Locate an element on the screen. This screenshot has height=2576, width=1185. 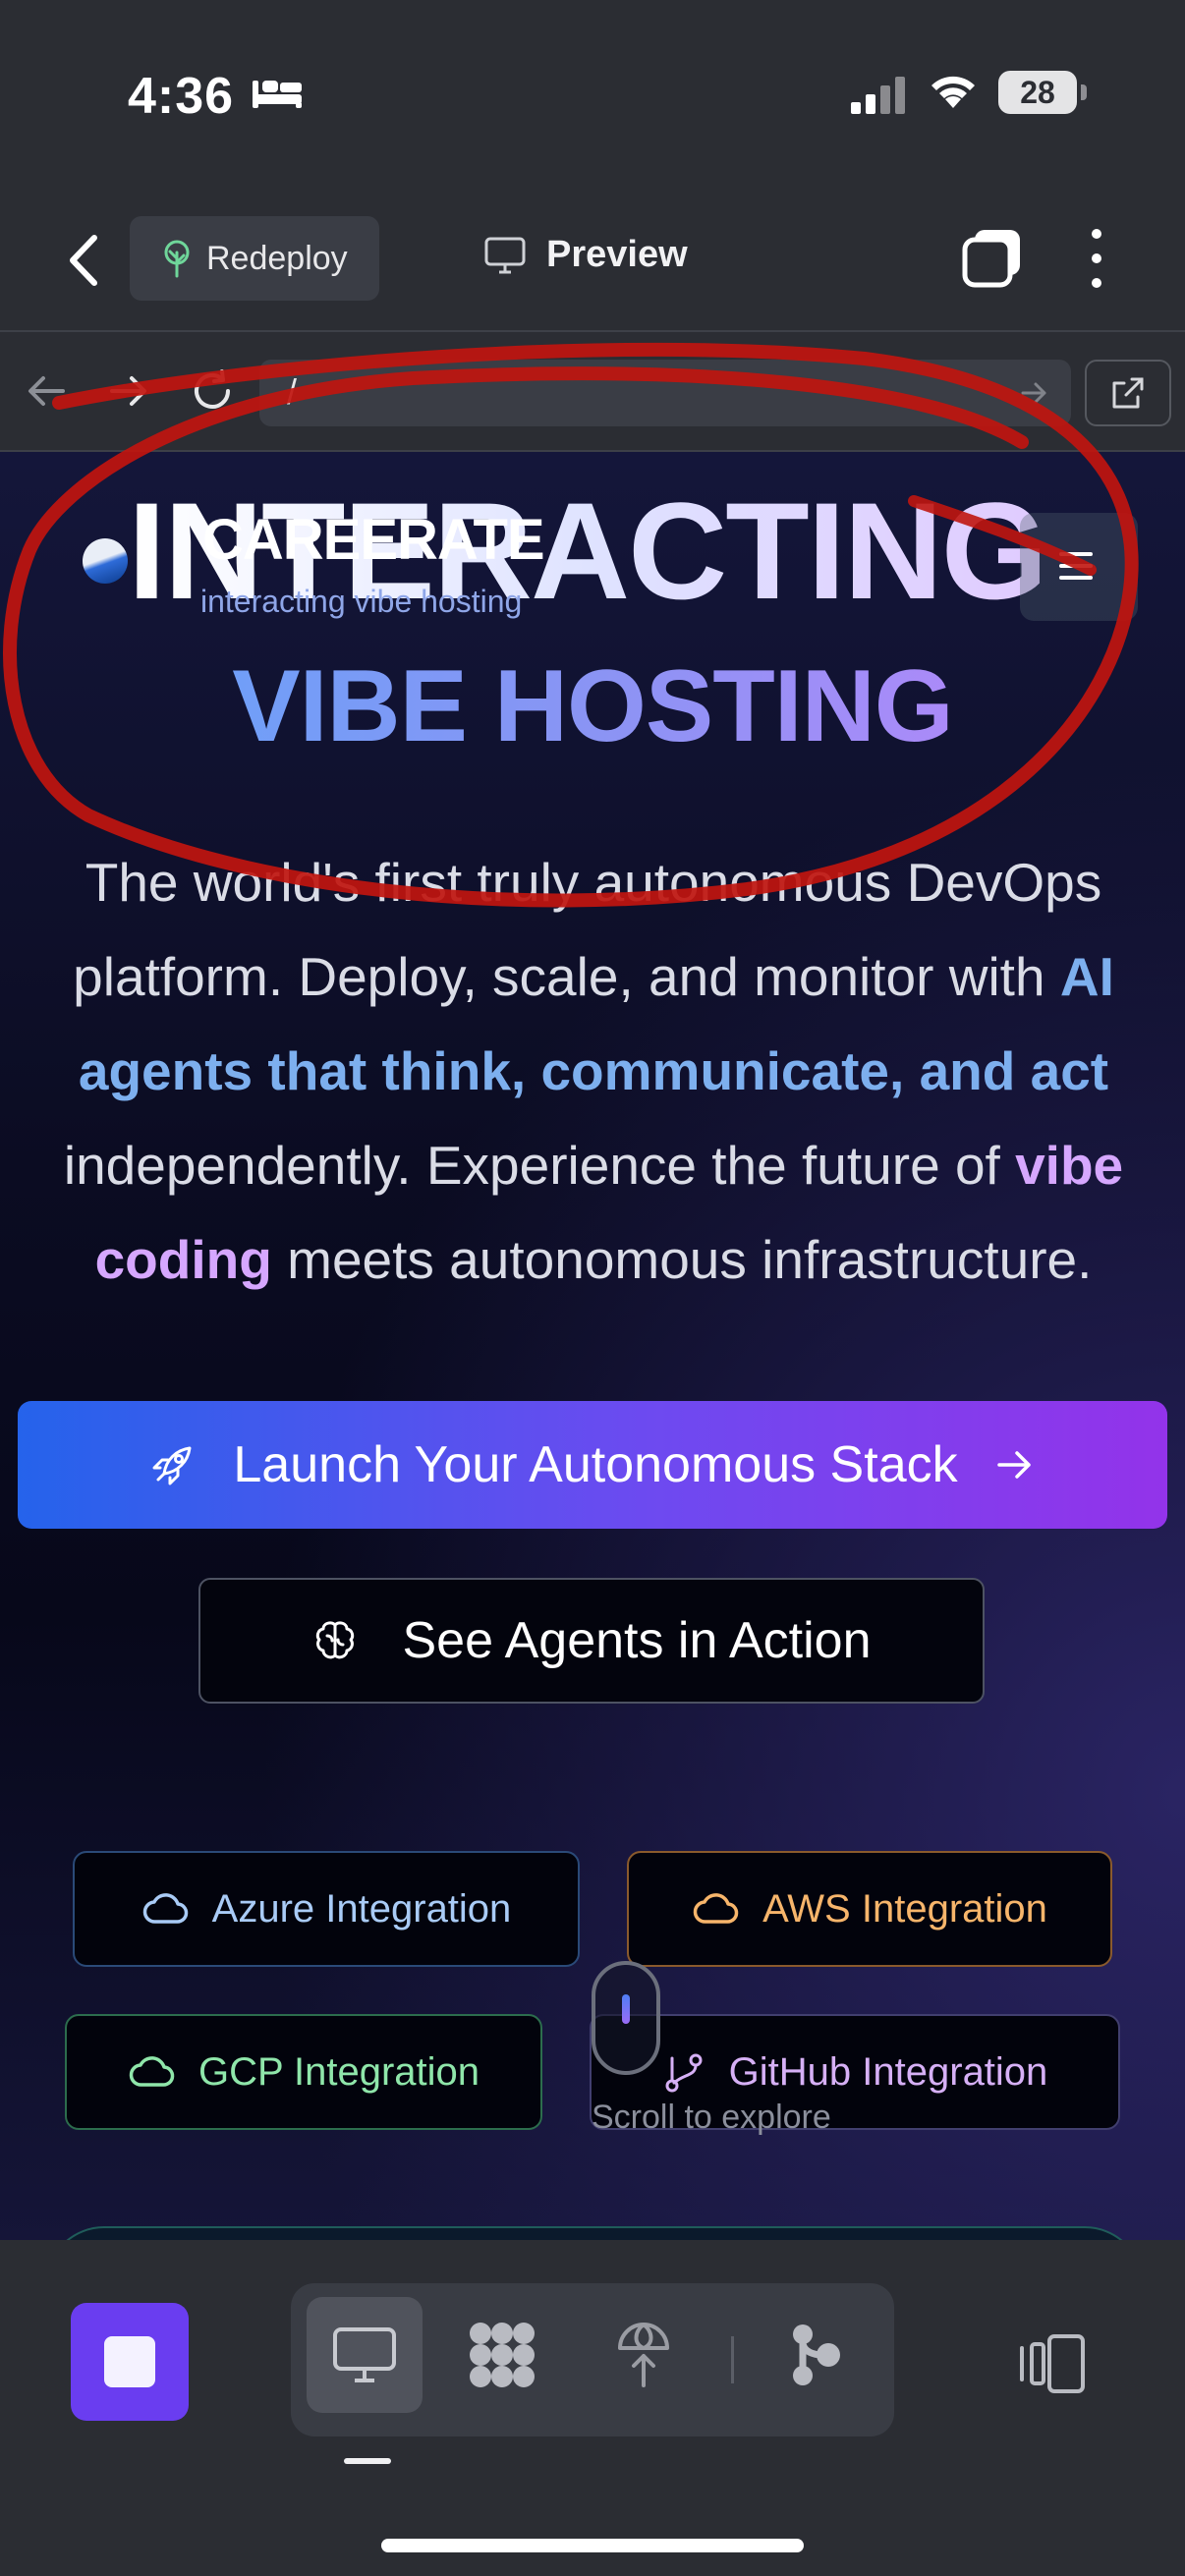
preview-title: Preview is located at coordinates (586, 255).